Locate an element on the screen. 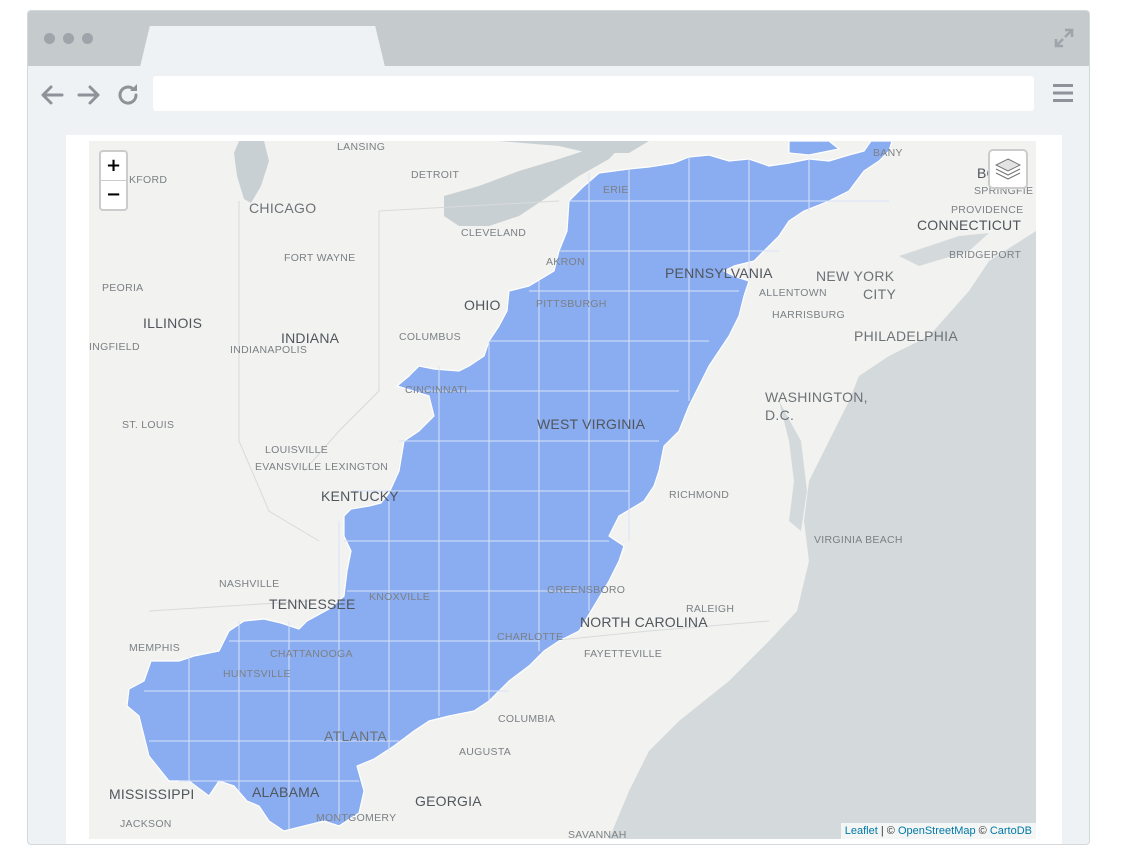 This screenshot has height=864, width=1130. hamburger-menu-icon is located at coordinates (1063, 93).